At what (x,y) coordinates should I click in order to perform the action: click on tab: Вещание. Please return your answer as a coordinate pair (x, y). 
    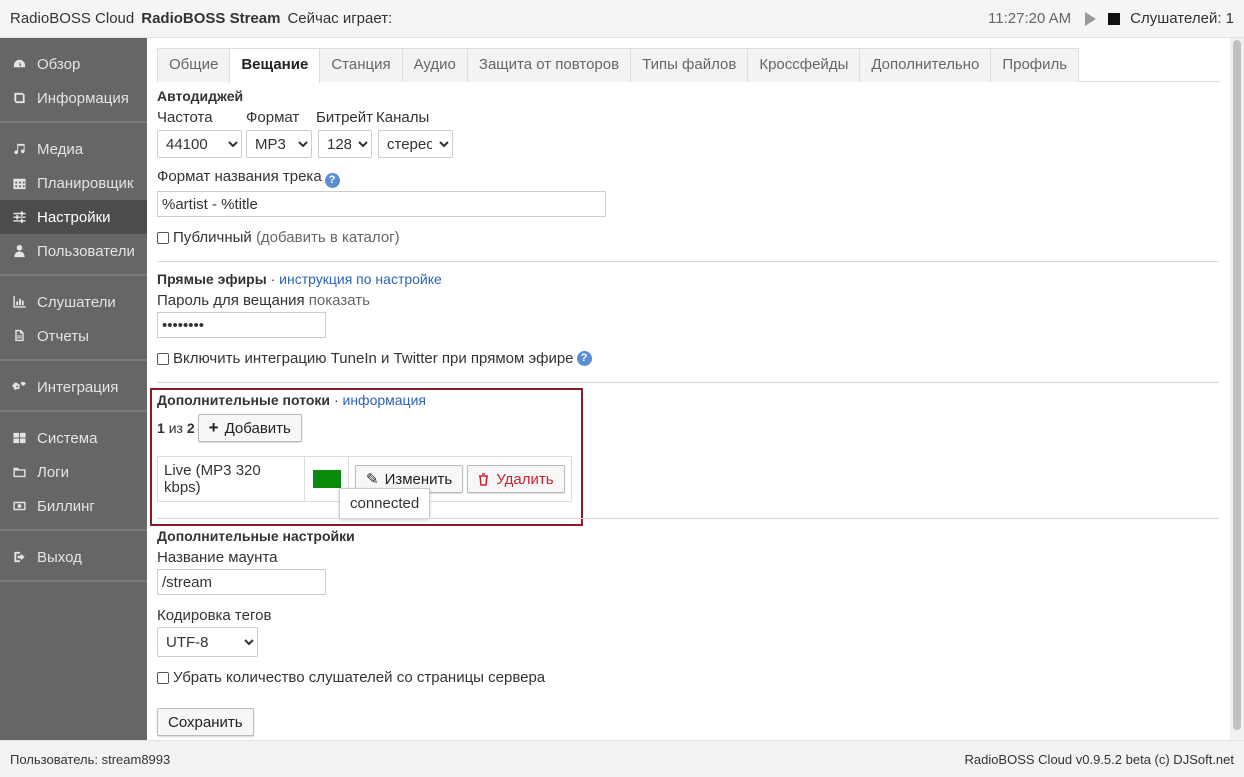
    Looking at the image, I should click on (275, 65).